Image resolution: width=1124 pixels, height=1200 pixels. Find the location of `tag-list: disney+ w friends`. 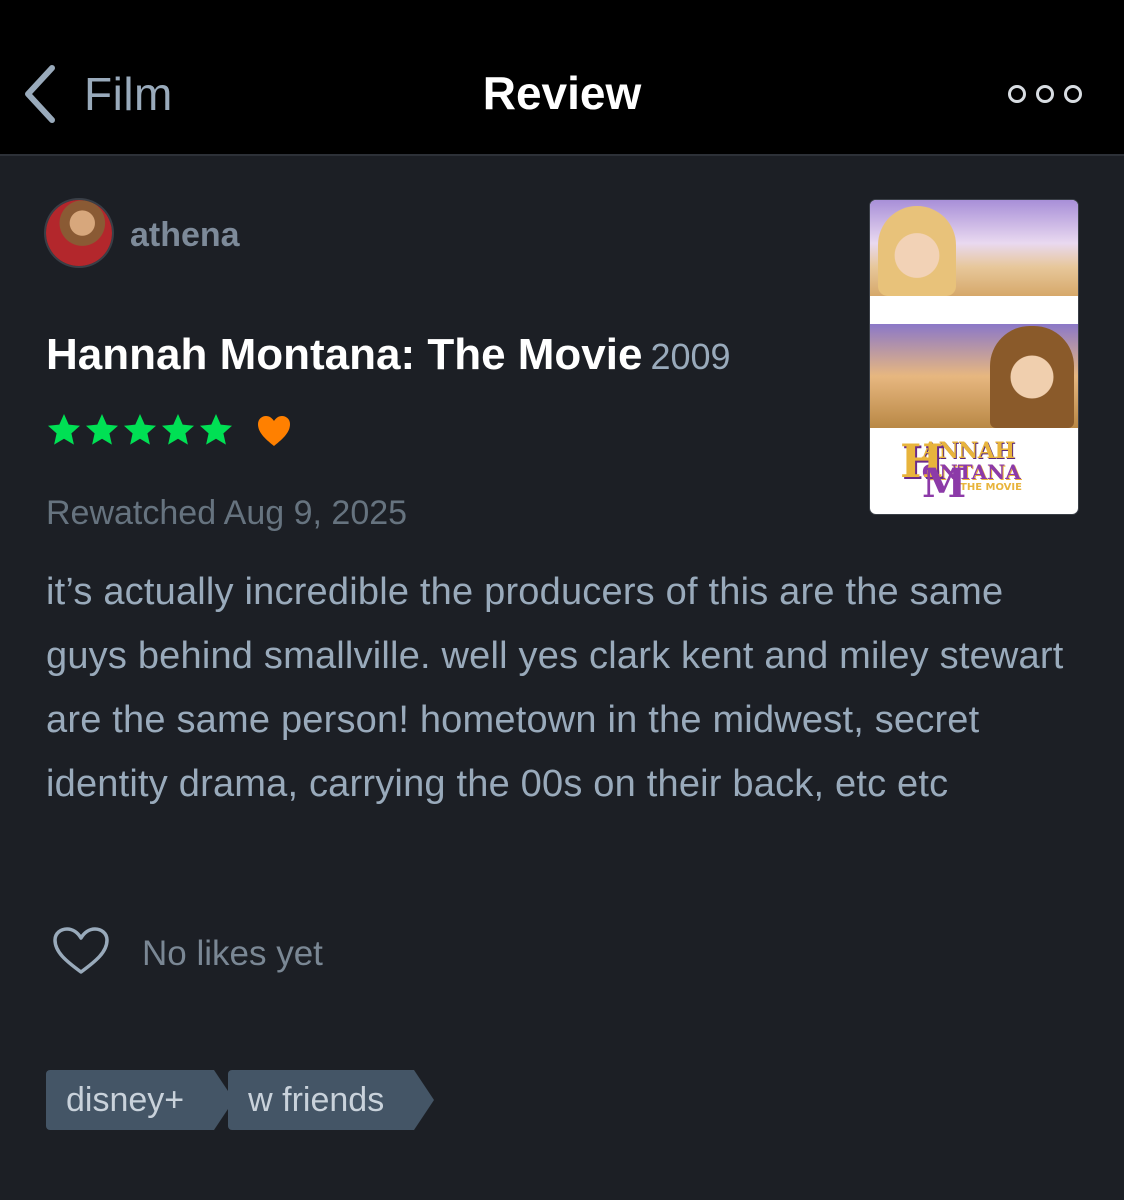

tag-list: disney+ w friends is located at coordinates (240, 1100).